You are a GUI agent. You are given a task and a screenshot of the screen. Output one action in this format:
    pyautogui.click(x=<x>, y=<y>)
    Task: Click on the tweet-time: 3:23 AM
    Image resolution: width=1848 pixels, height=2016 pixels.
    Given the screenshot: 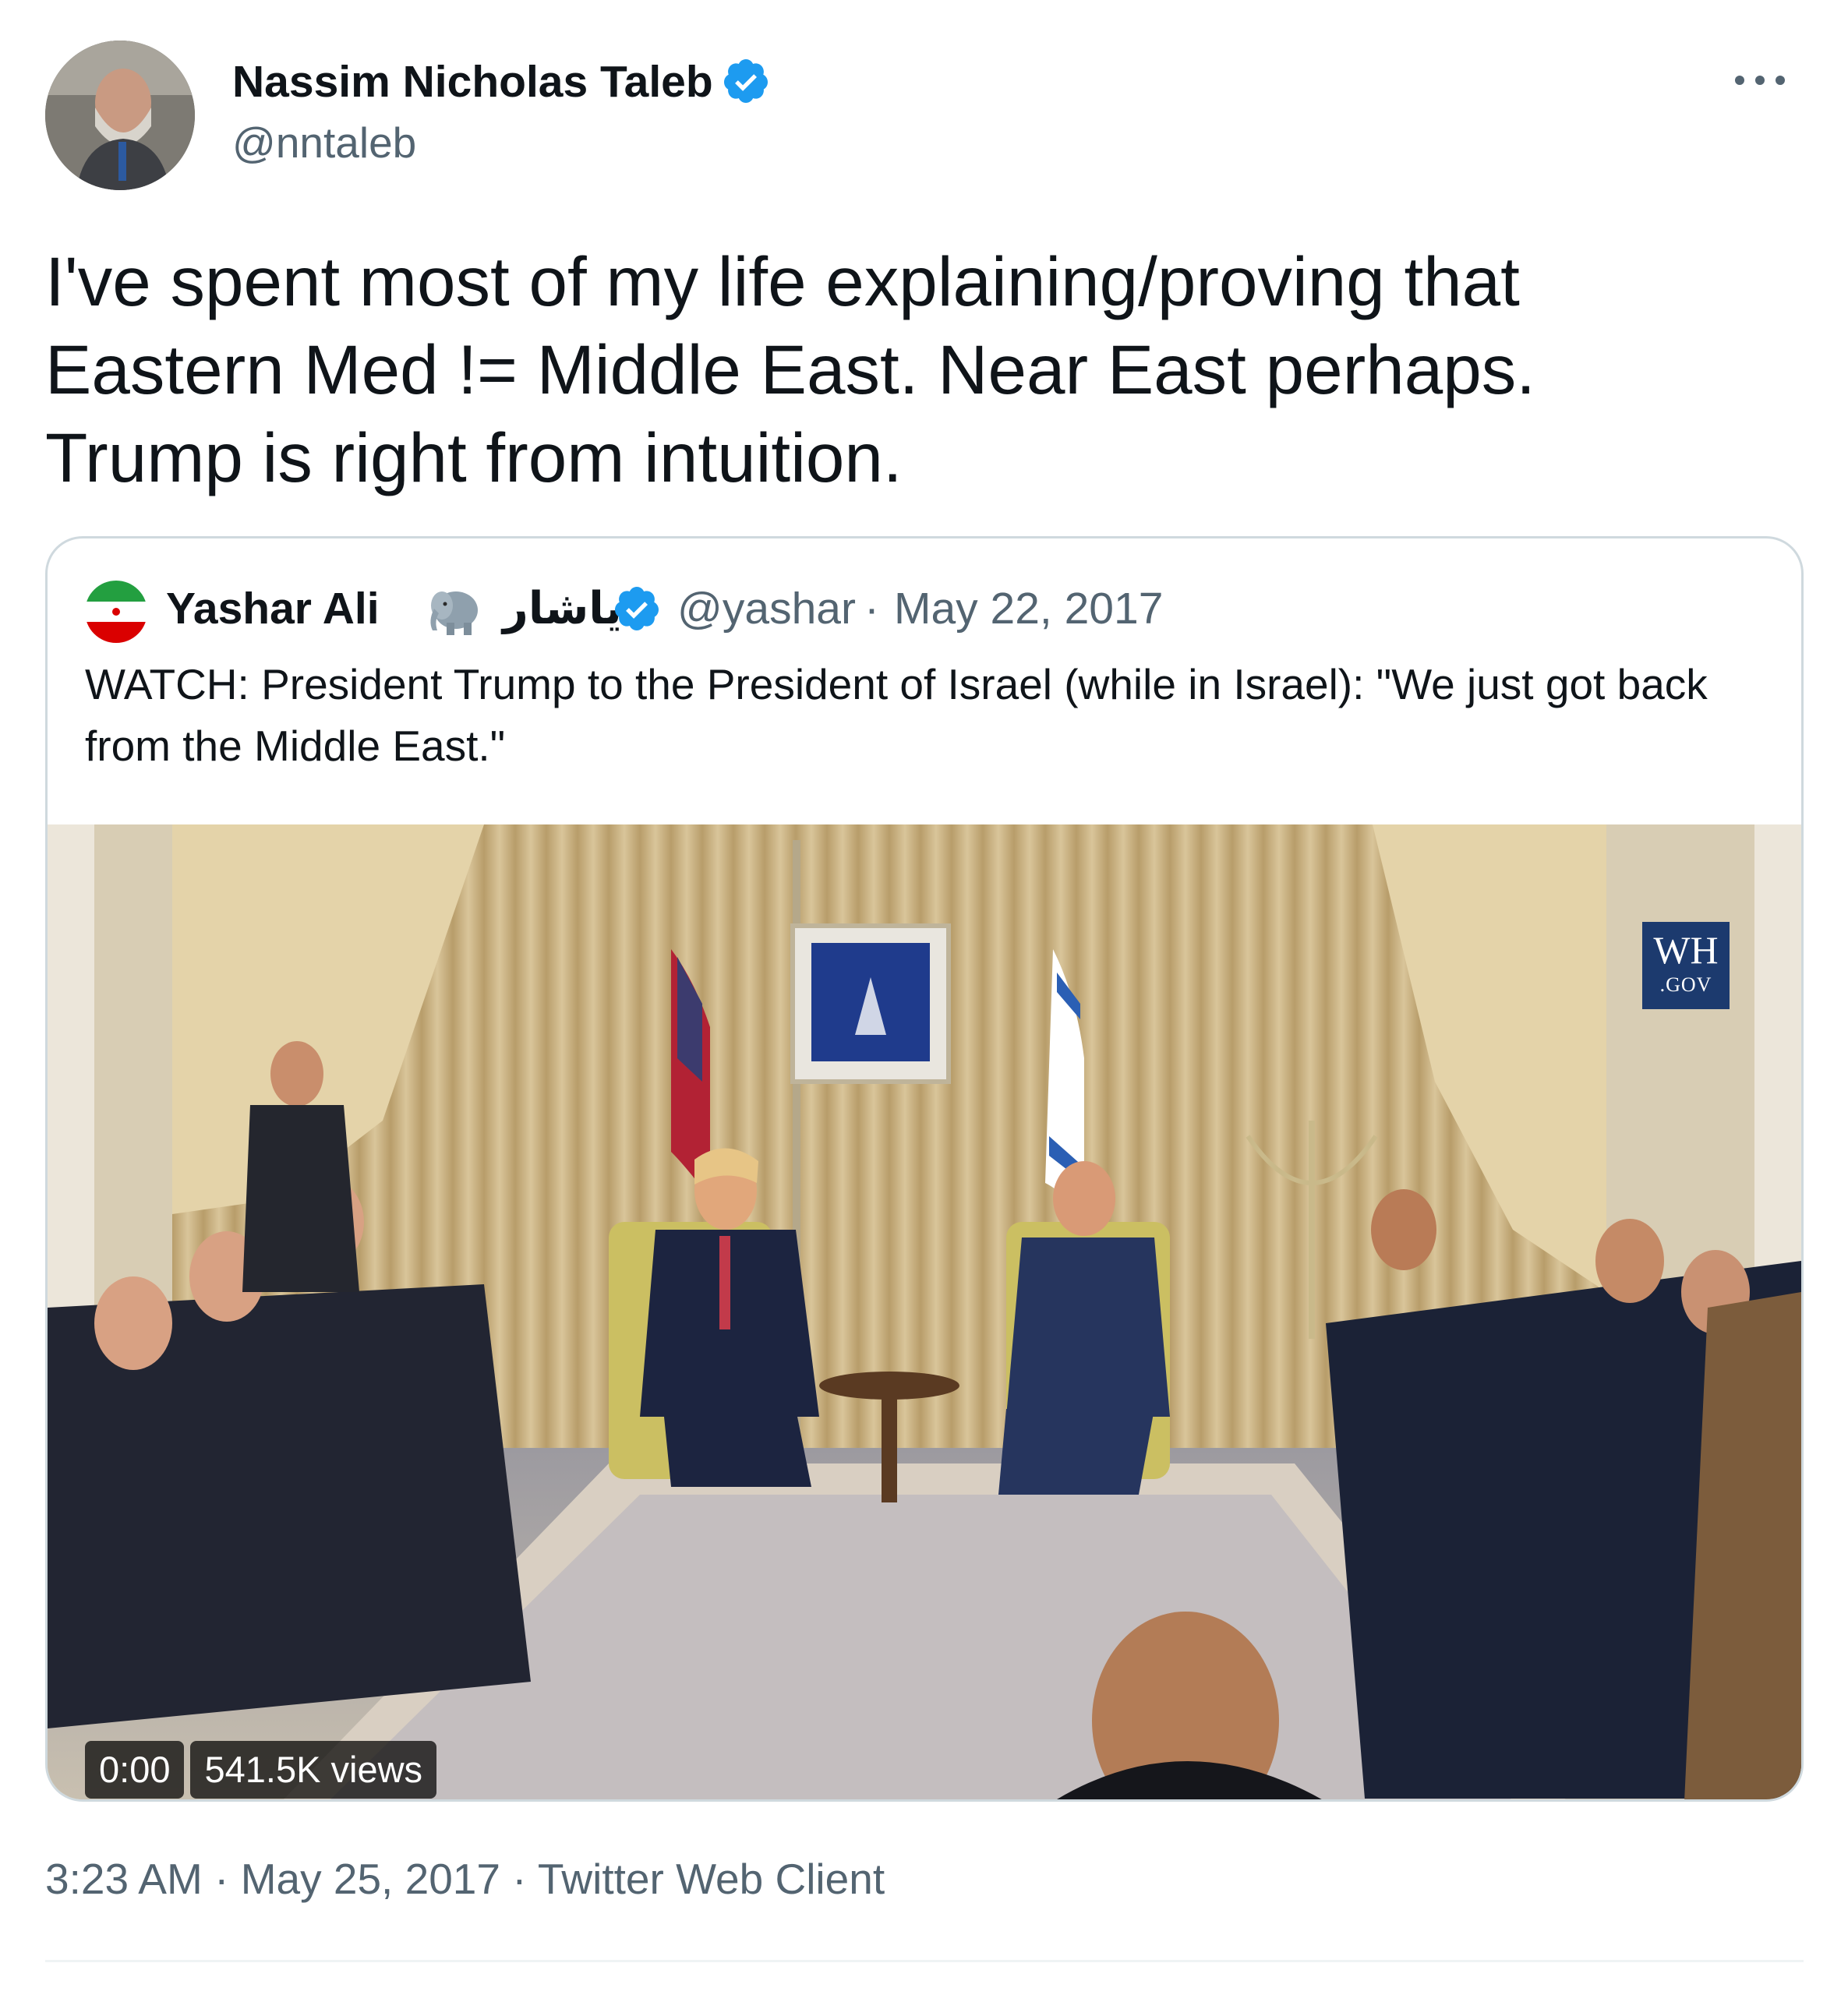 What is the action you would take?
    pyautogui.click(x=124, y=1879)
    